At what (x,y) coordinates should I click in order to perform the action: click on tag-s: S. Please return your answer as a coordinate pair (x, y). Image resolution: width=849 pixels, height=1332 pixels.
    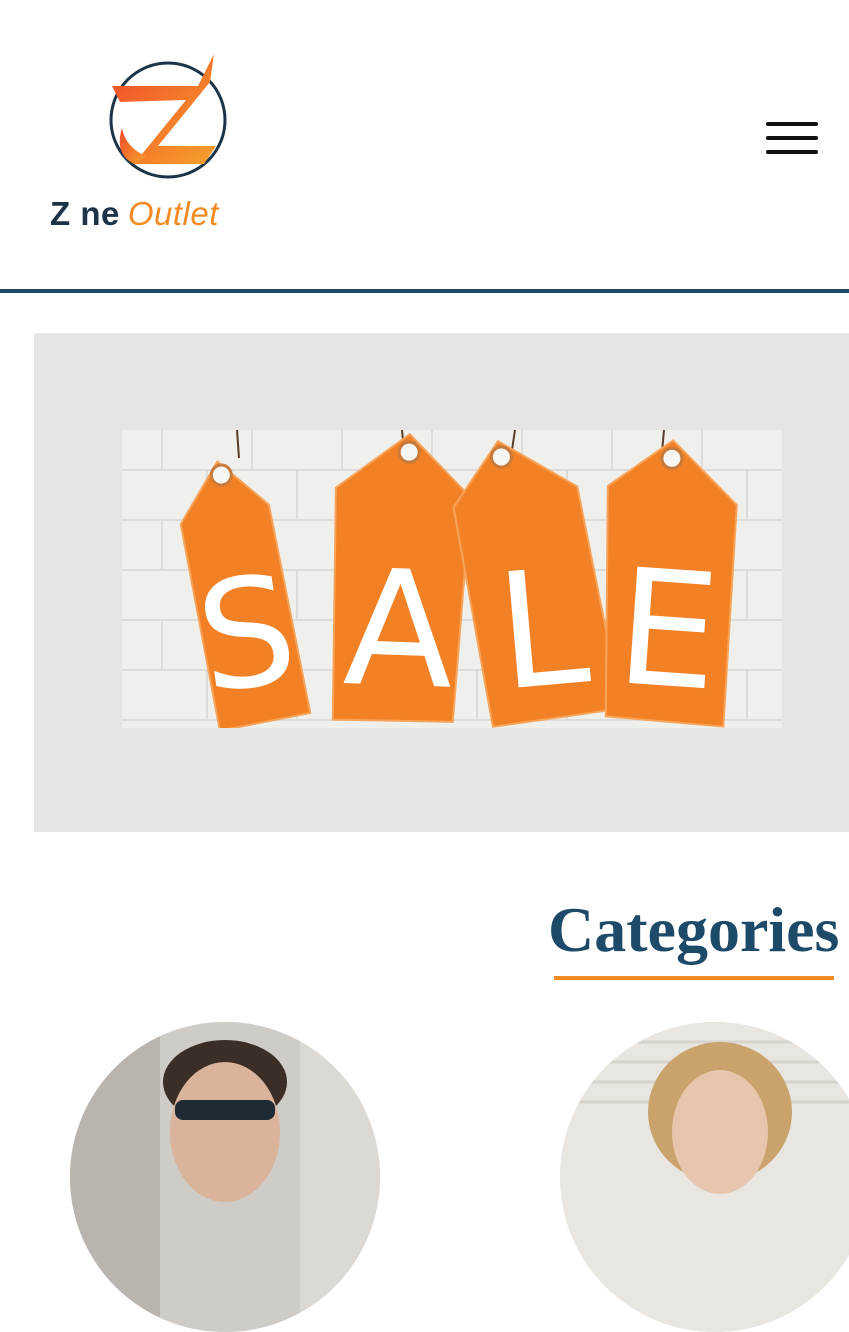
    Looking at the image, I should click on (245, 593).